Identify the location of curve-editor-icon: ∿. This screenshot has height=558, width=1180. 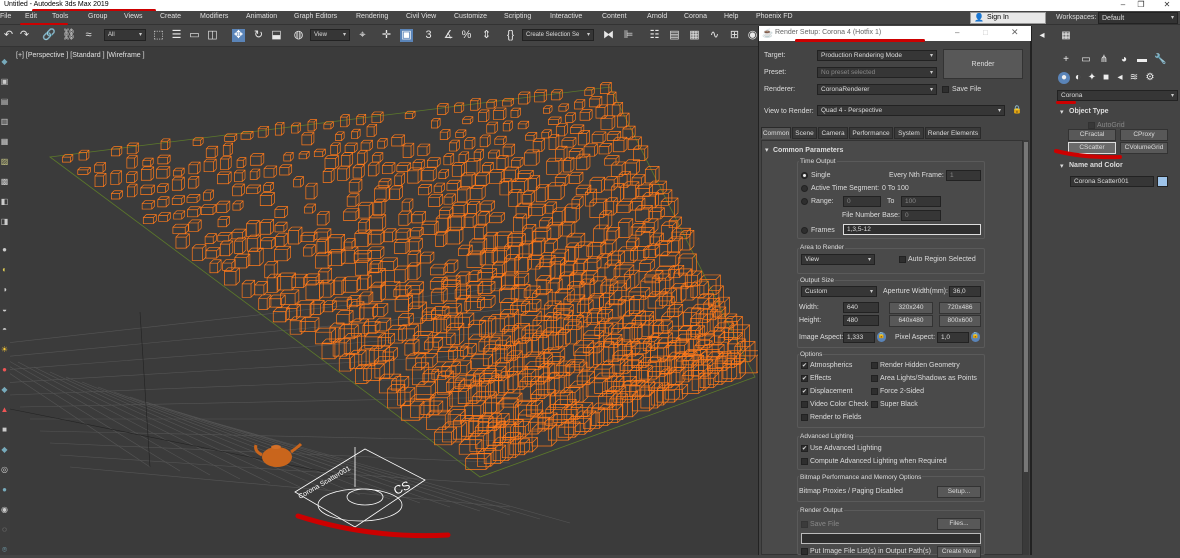
(714, 35).